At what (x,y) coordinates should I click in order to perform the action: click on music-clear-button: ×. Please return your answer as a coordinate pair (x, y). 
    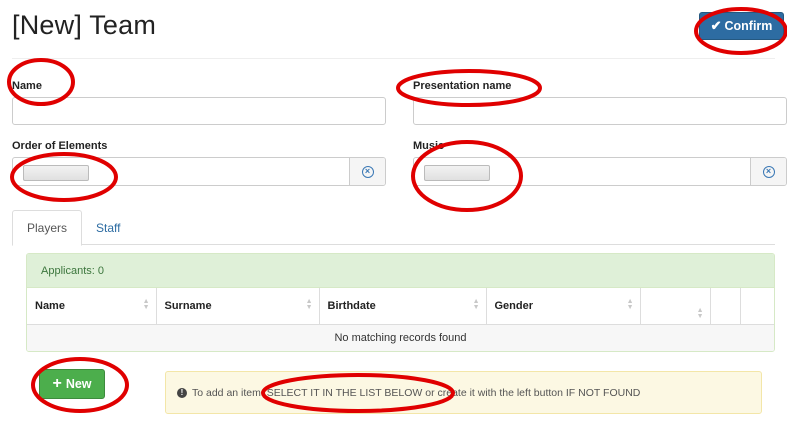
    Looking at the image, I should click on (768, 171).